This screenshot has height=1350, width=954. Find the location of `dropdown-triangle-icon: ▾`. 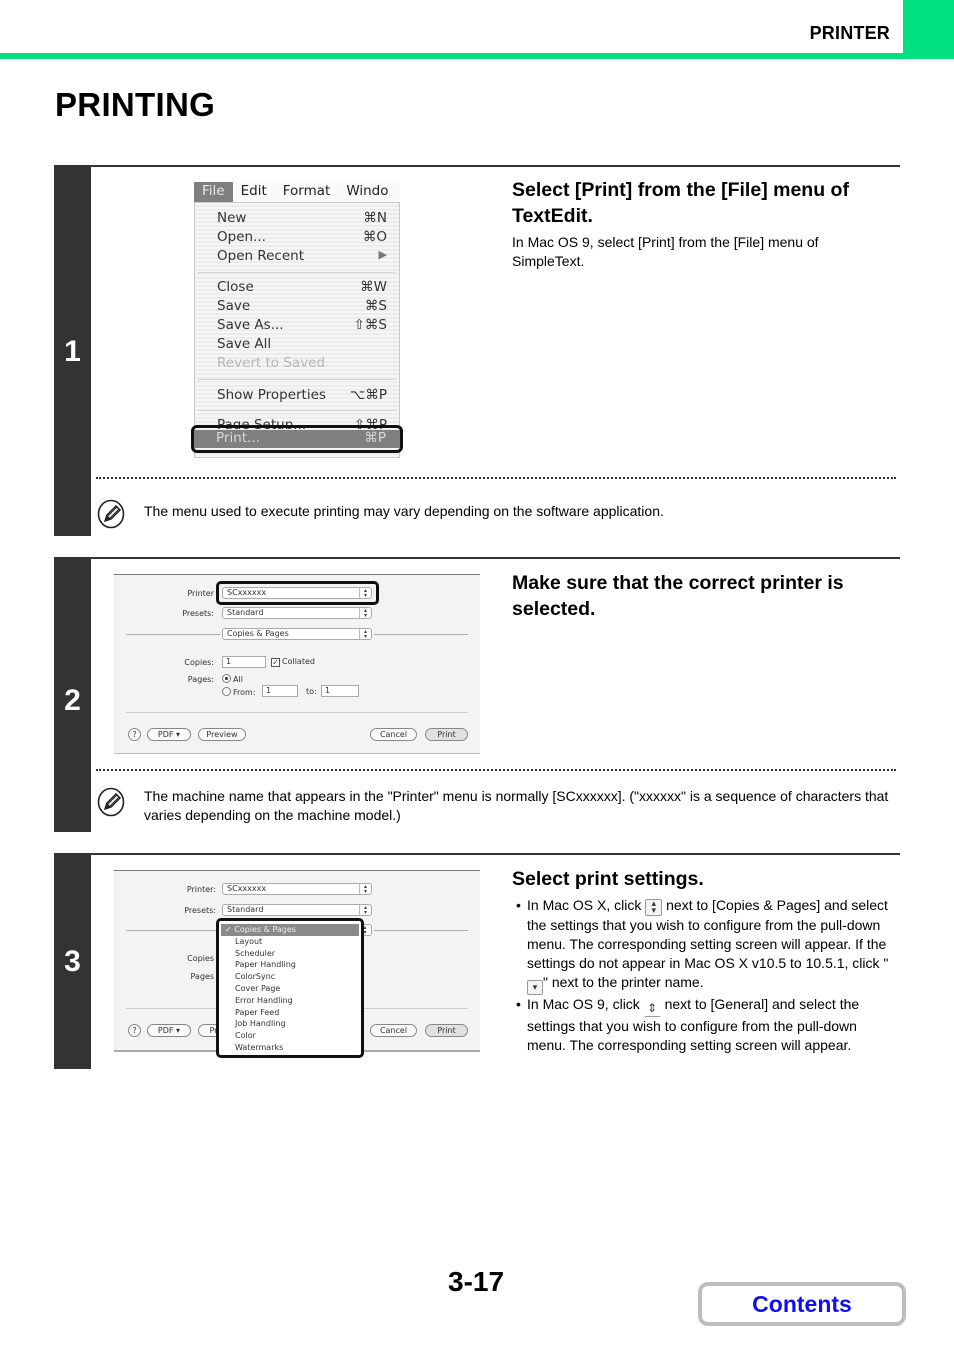

dropdown-triangle-icon: ▾ is located at coordinates (535, 987).